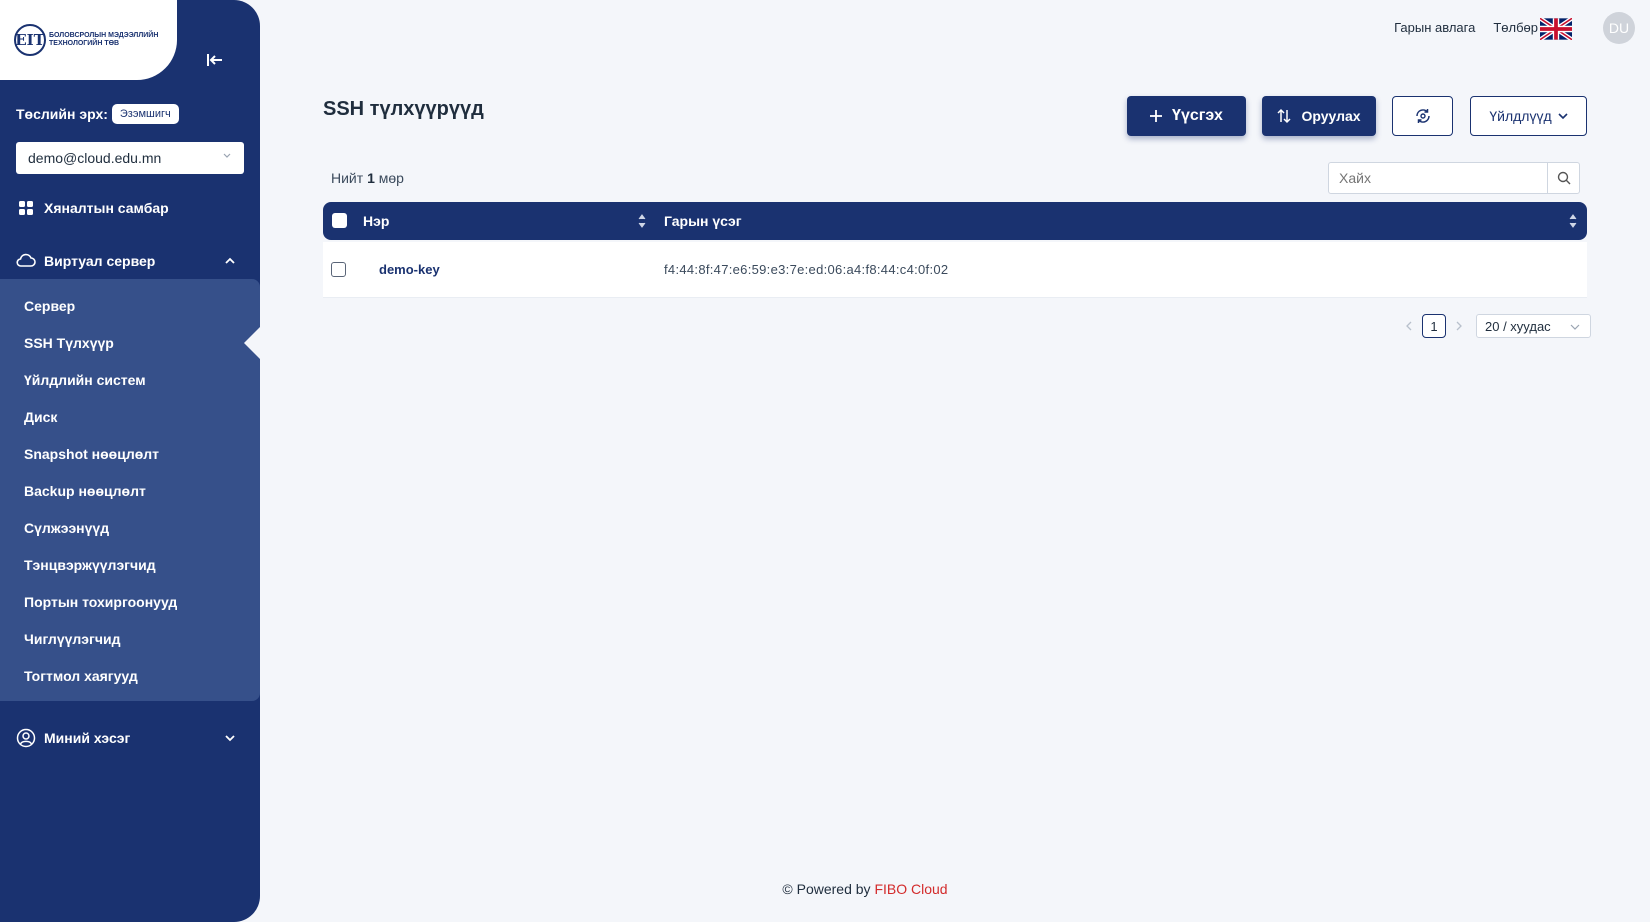 The image size is (1650, 922). I want to click on nav-my-section-label: Миний хэсэг, so click(87, 738).